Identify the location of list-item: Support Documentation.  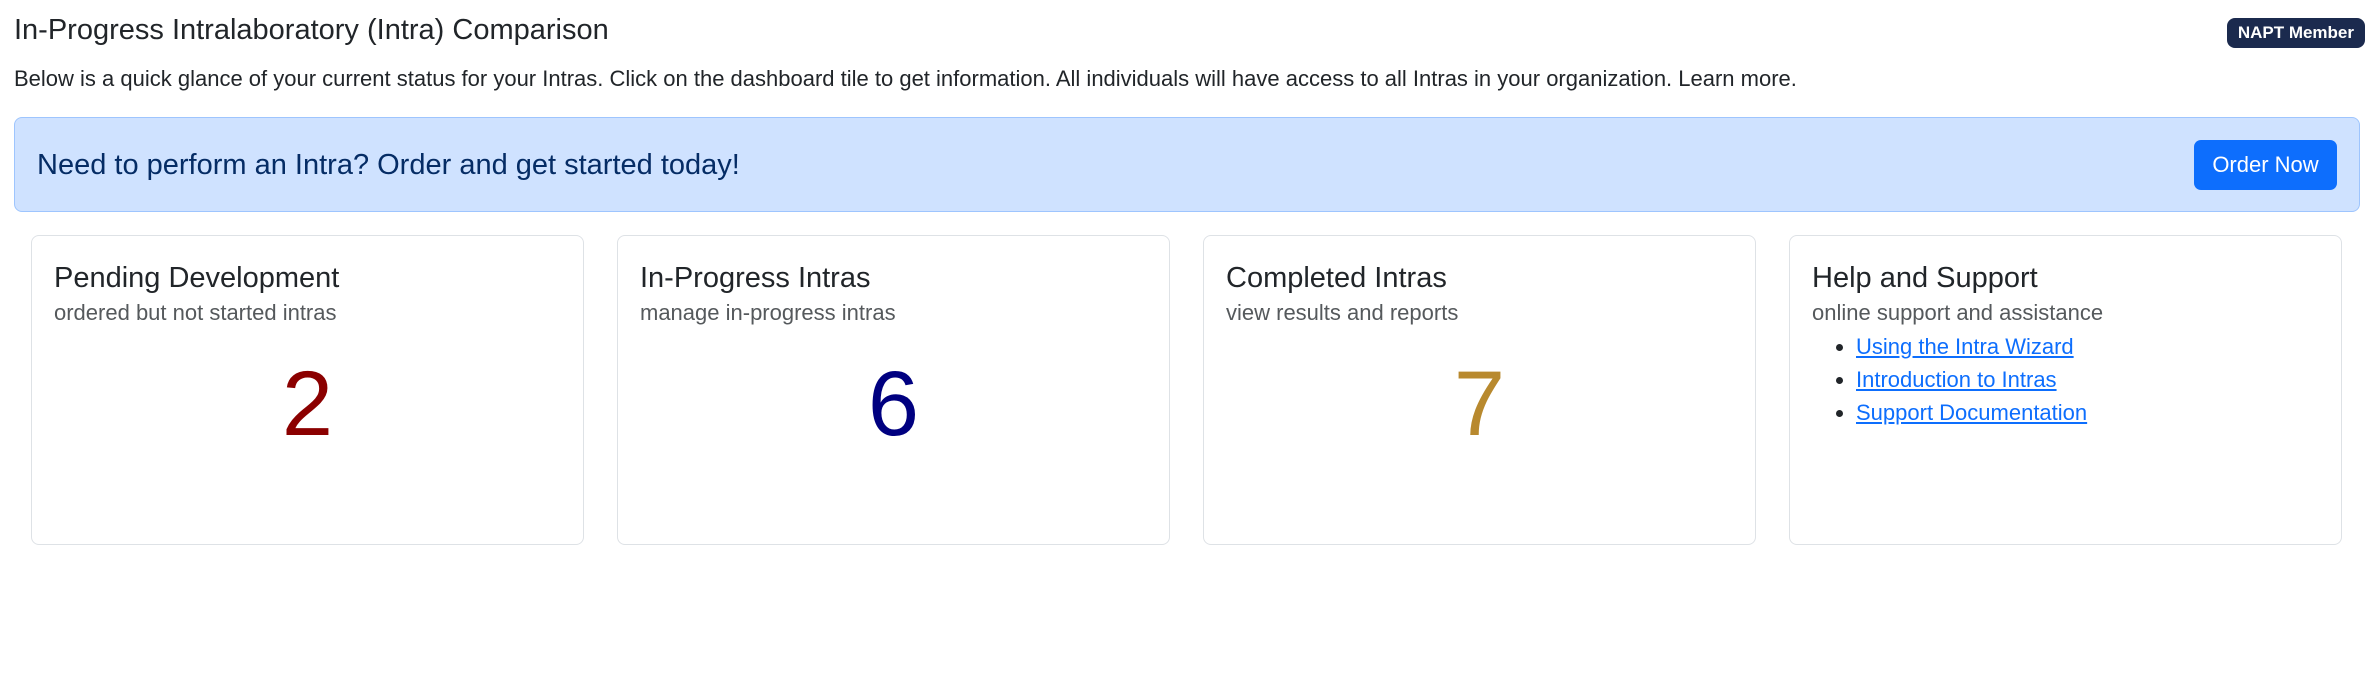
(1971, 413).